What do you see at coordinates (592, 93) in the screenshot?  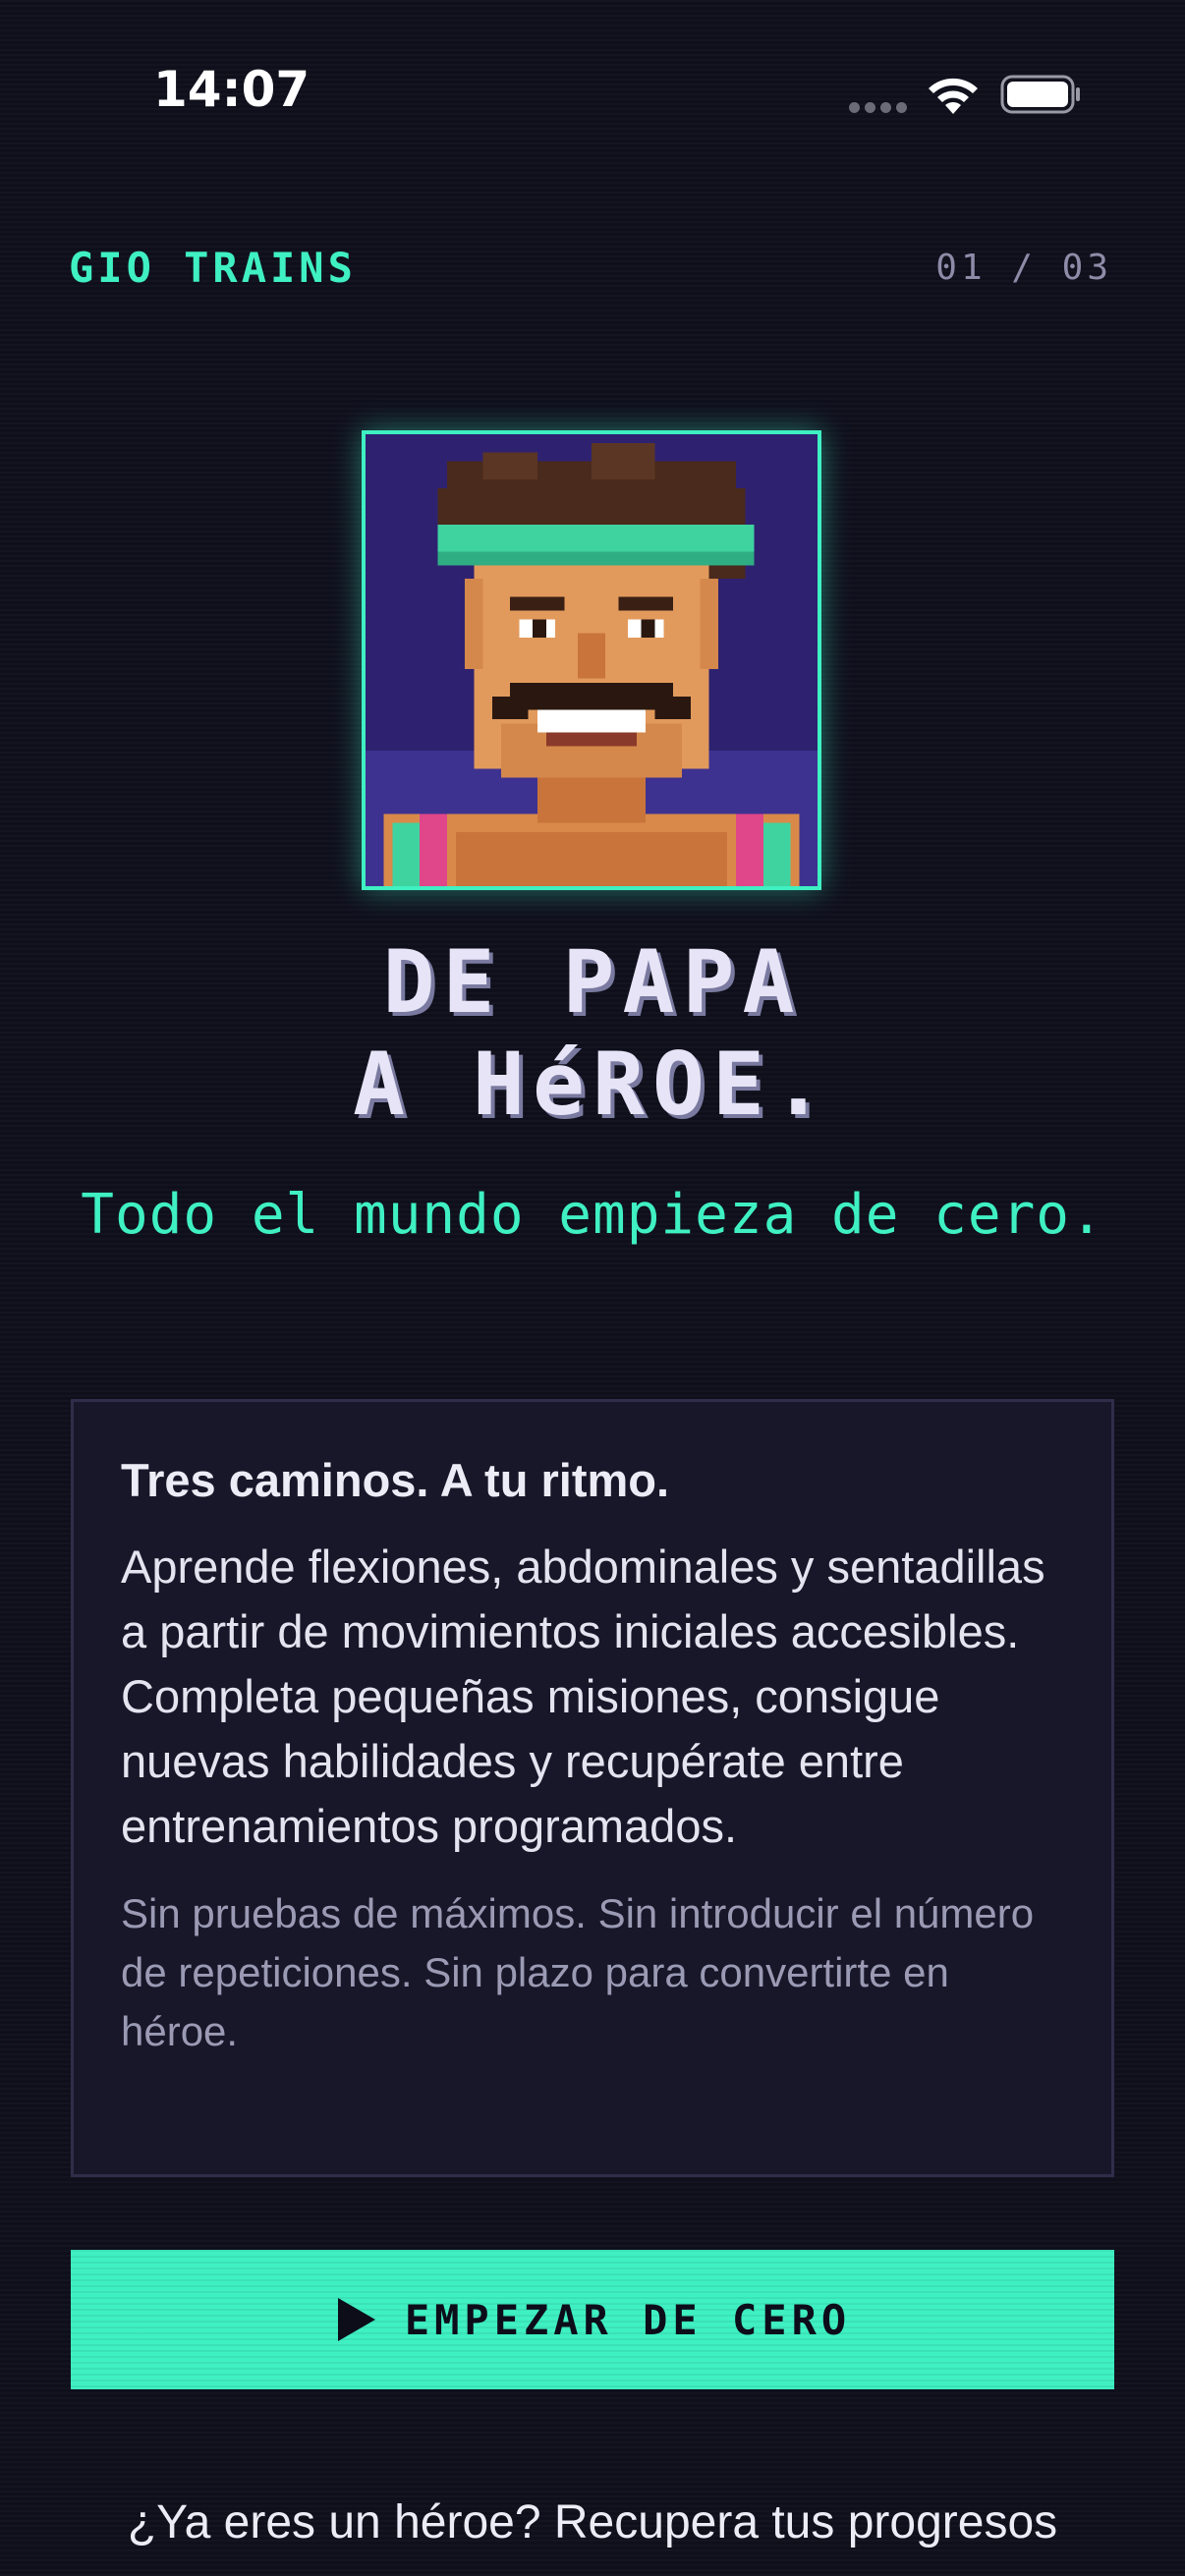 I see `status-bar: 14:07` at bounding box center [592, 93].